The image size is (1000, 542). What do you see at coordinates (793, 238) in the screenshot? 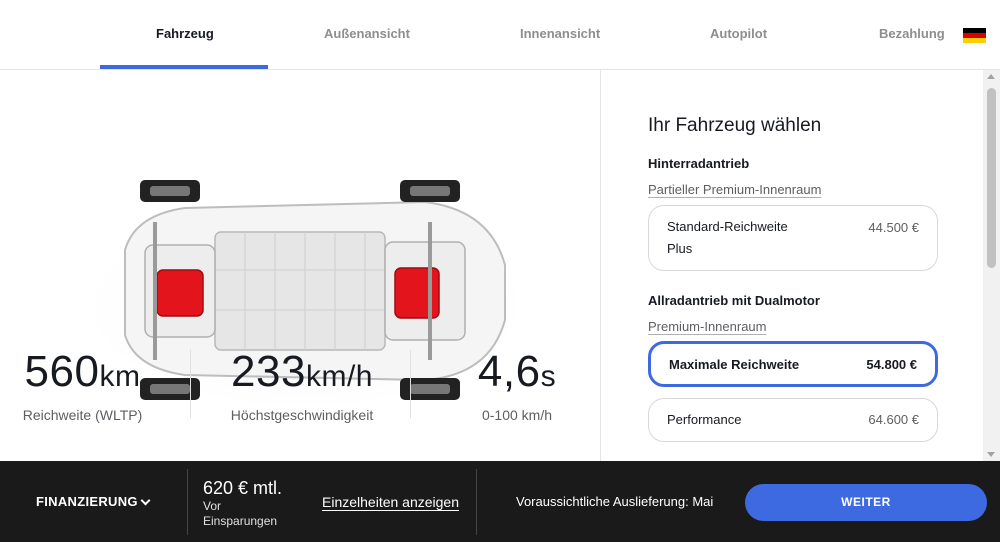
I see `option-standard-range-plus: Standard-Reichweite Plus 44.500 €` at bounding box center [793, 238].